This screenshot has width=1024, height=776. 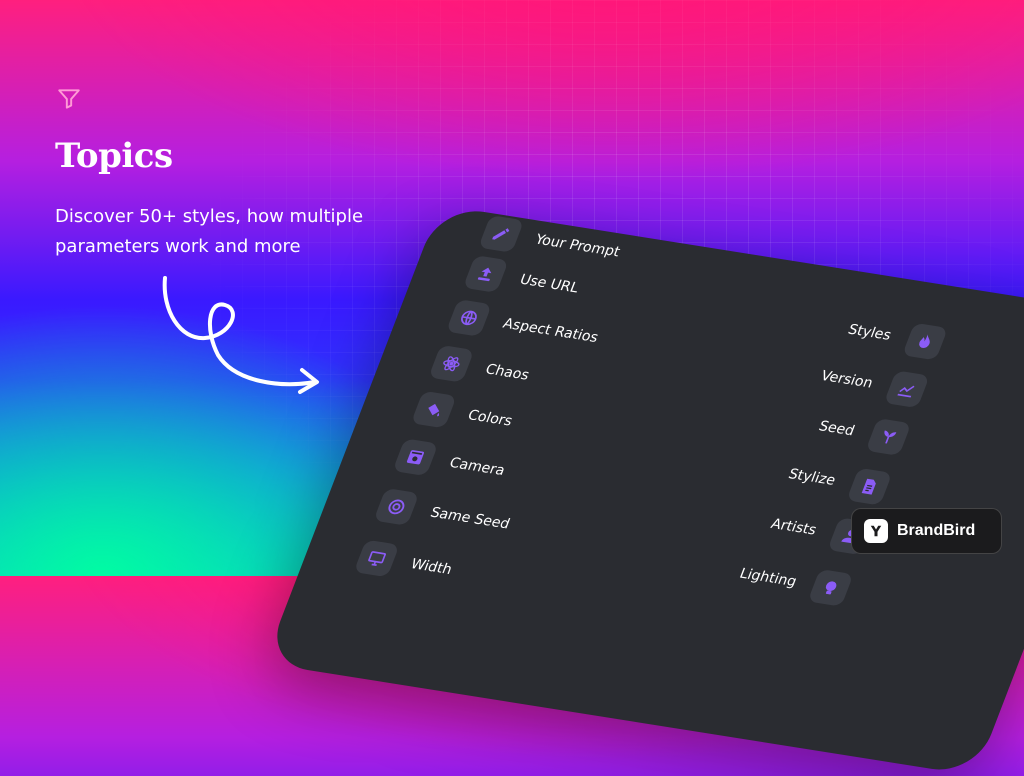 What do you see at coordinates (895, 337) in the screenshot?
I see `topic-item-styles: Styles` at bounding box center [895, 337].